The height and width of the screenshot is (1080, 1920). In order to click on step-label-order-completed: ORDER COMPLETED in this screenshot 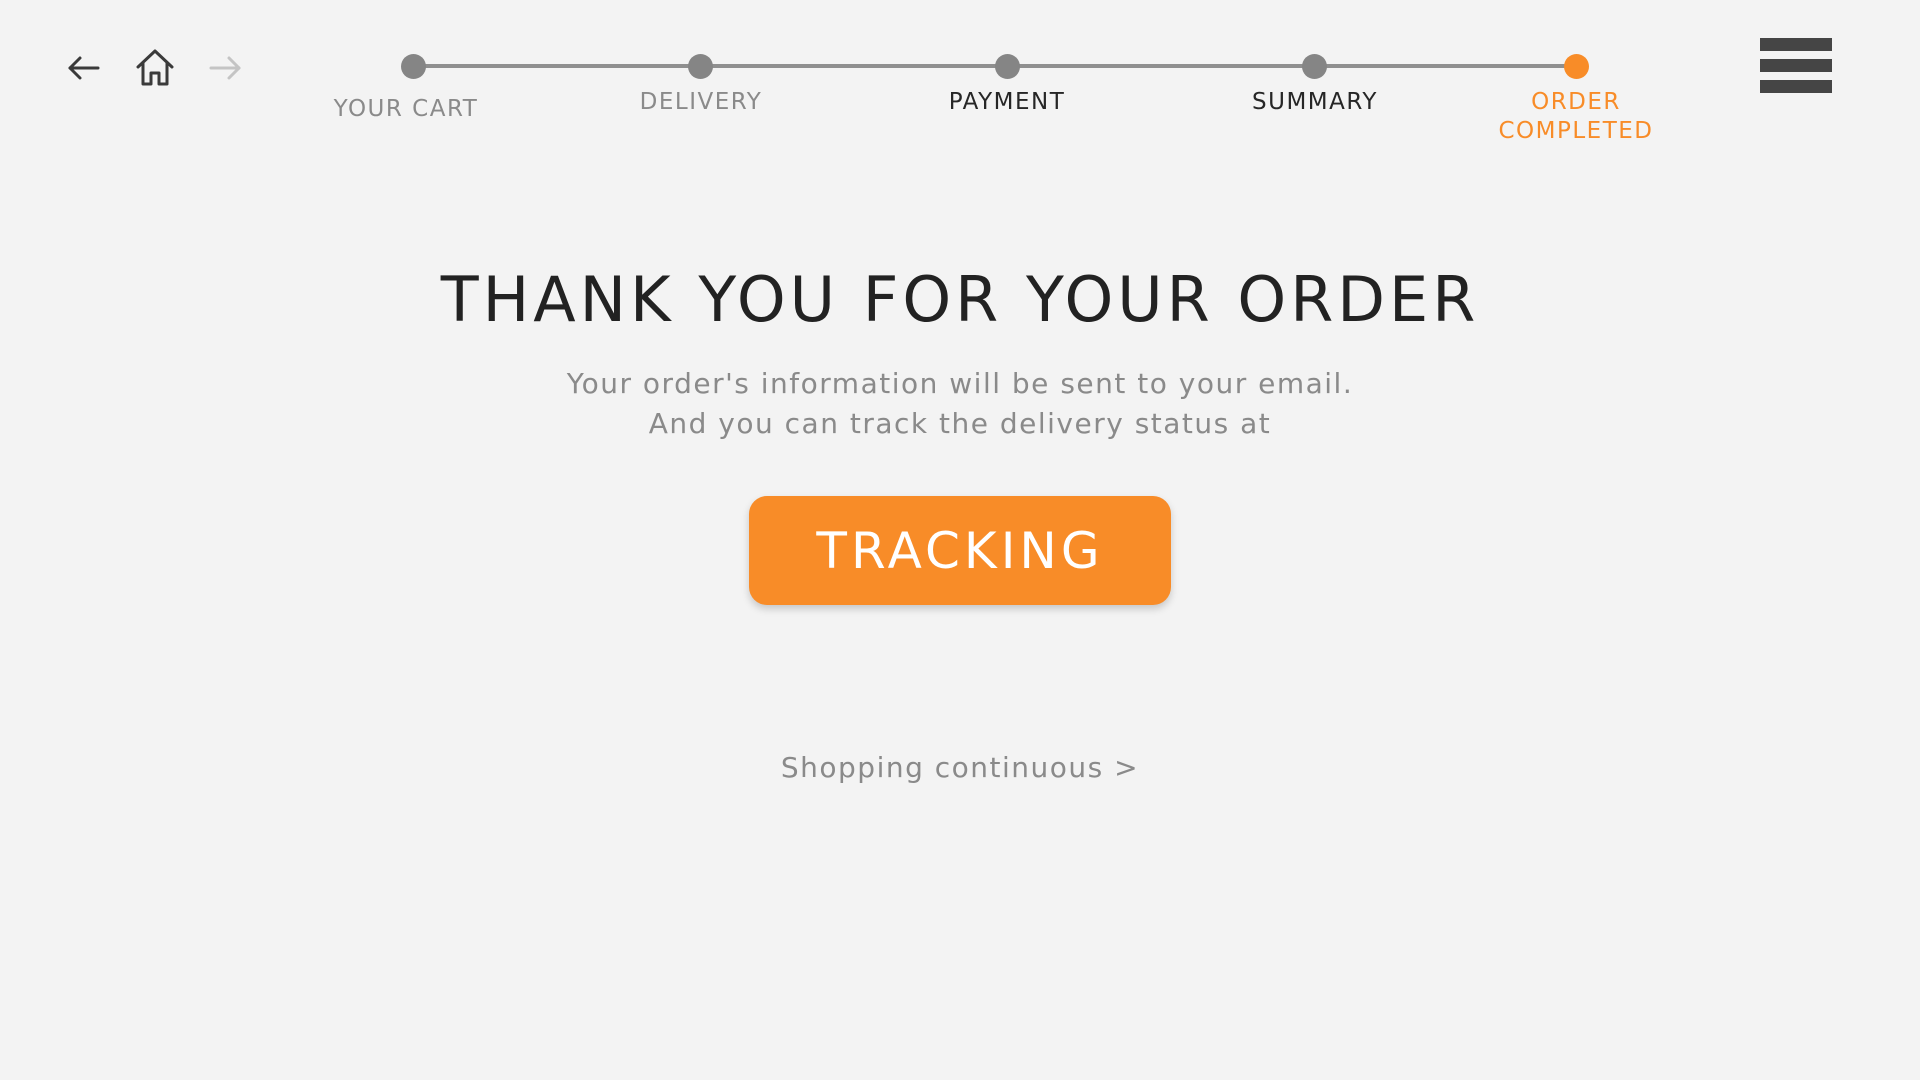, I will do `click(1576, 117)`.